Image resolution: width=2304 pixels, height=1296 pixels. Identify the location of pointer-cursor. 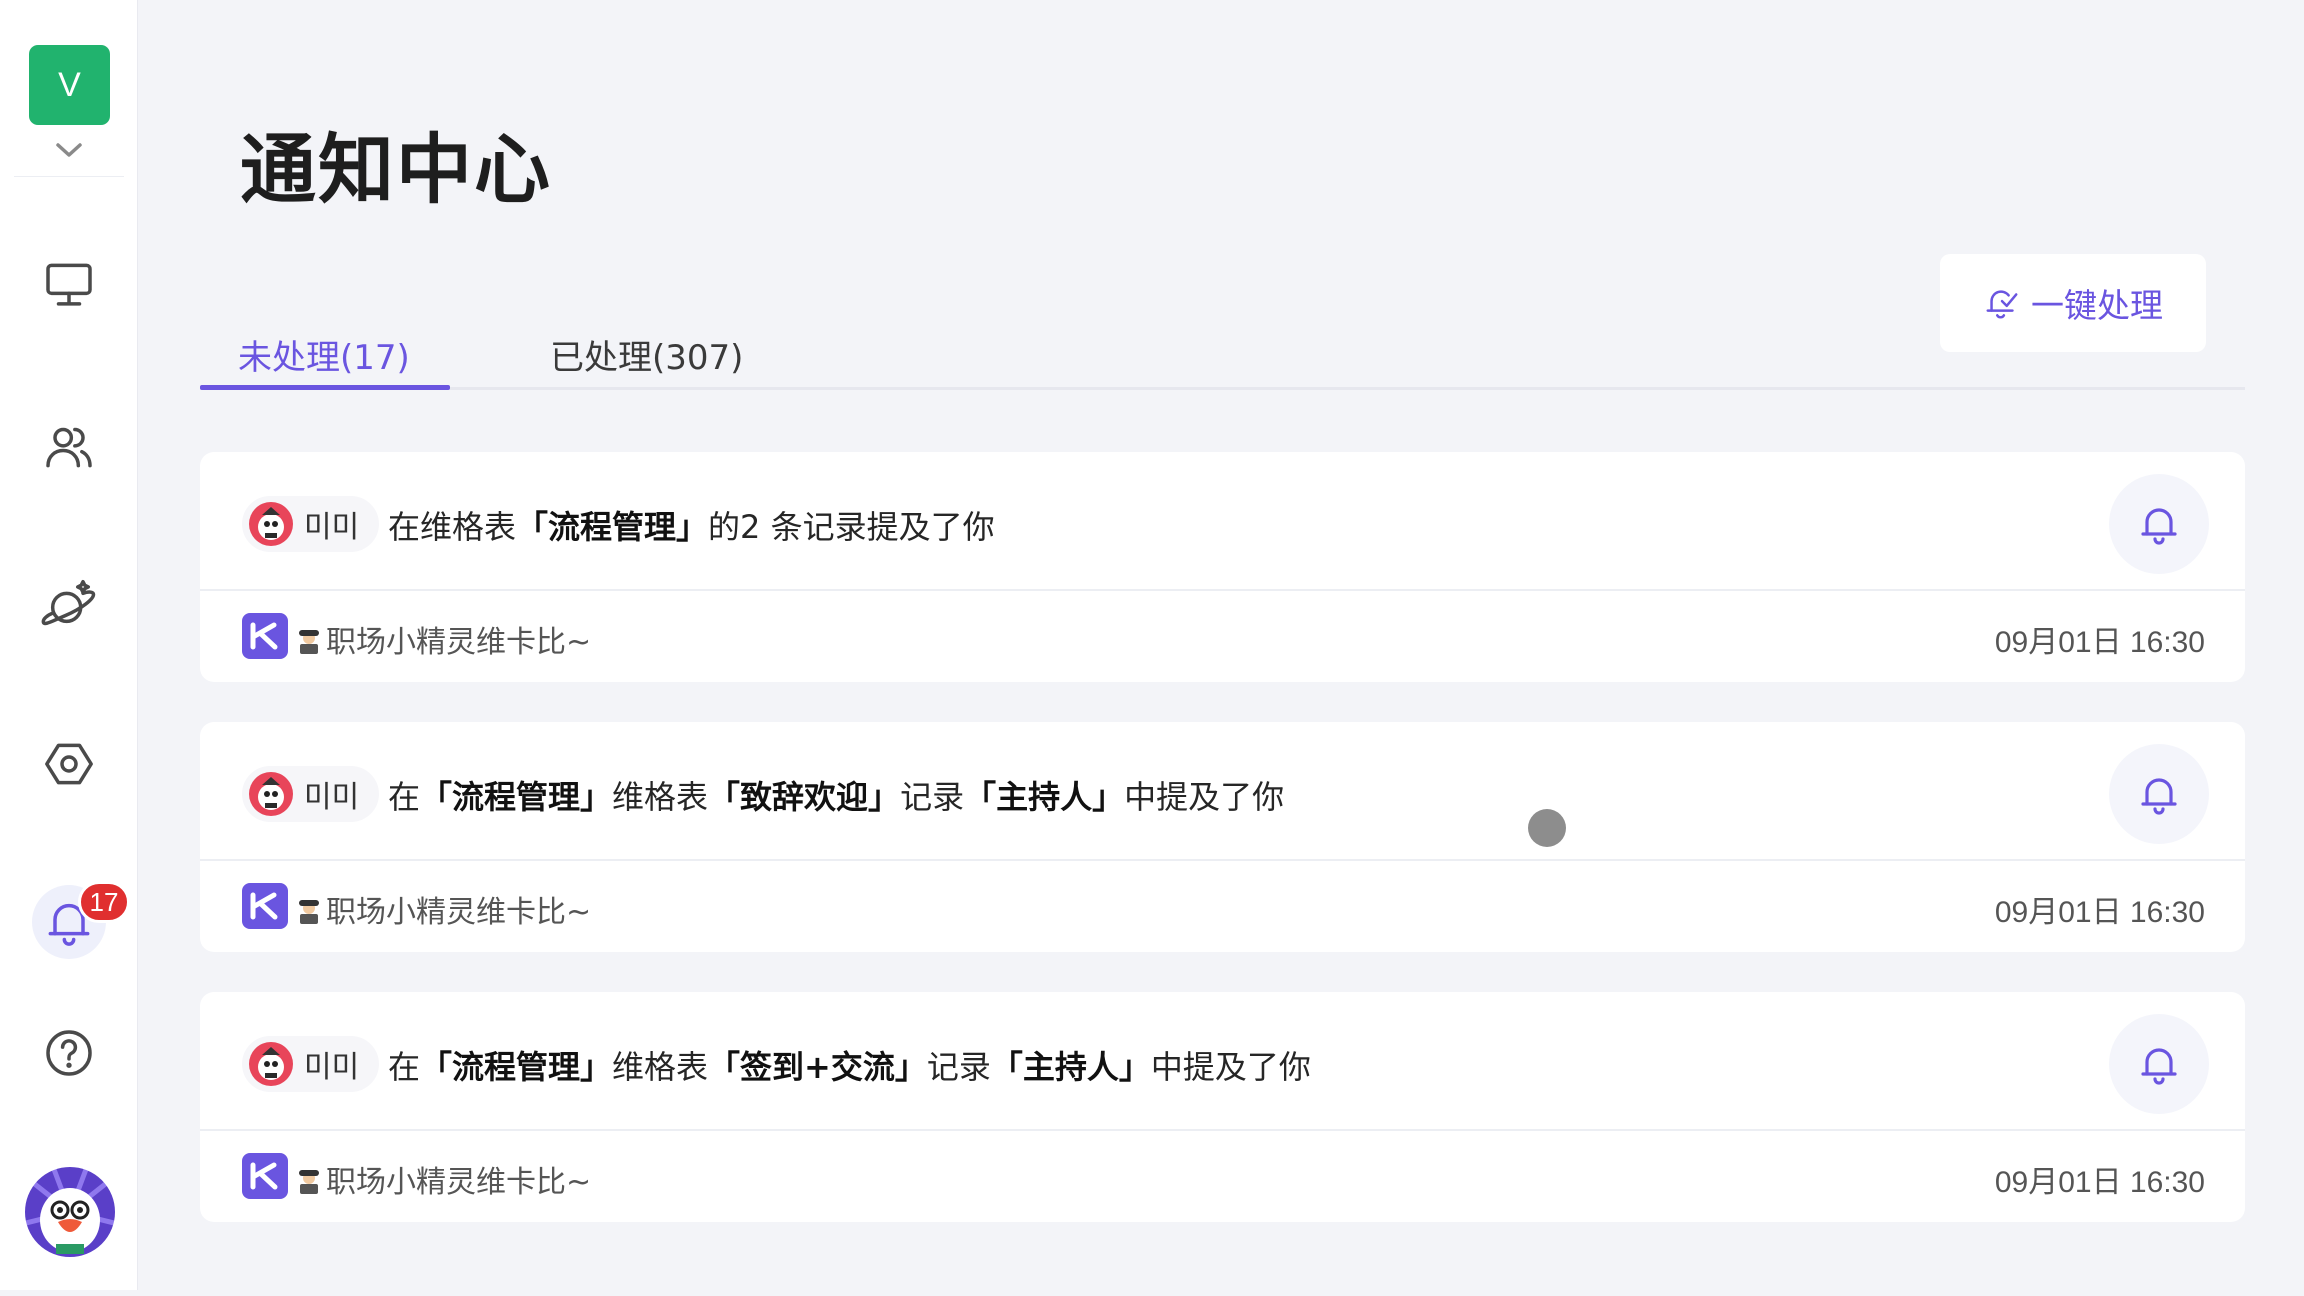
(1547, 828).